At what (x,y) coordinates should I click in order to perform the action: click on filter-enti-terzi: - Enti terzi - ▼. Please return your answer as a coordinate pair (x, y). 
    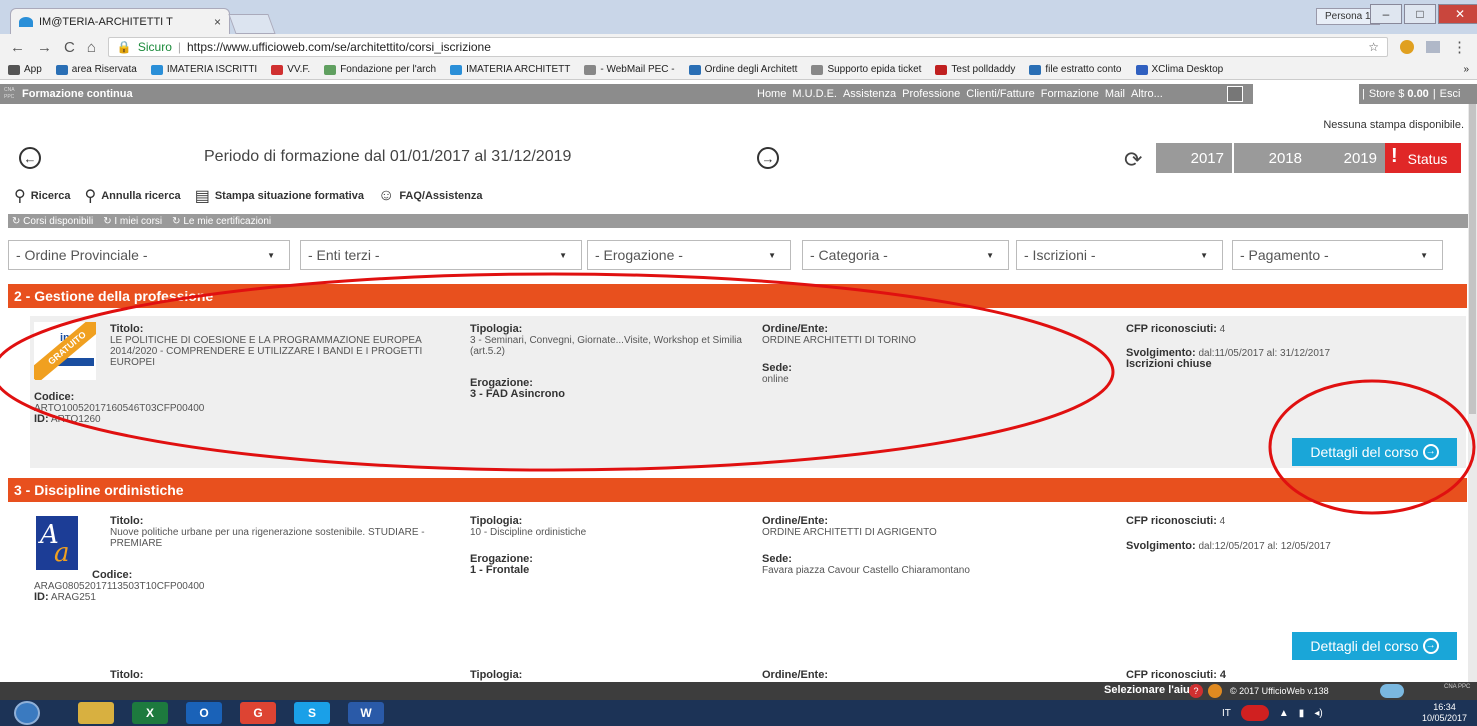
    Looking at the image, I should click on (441, 255).